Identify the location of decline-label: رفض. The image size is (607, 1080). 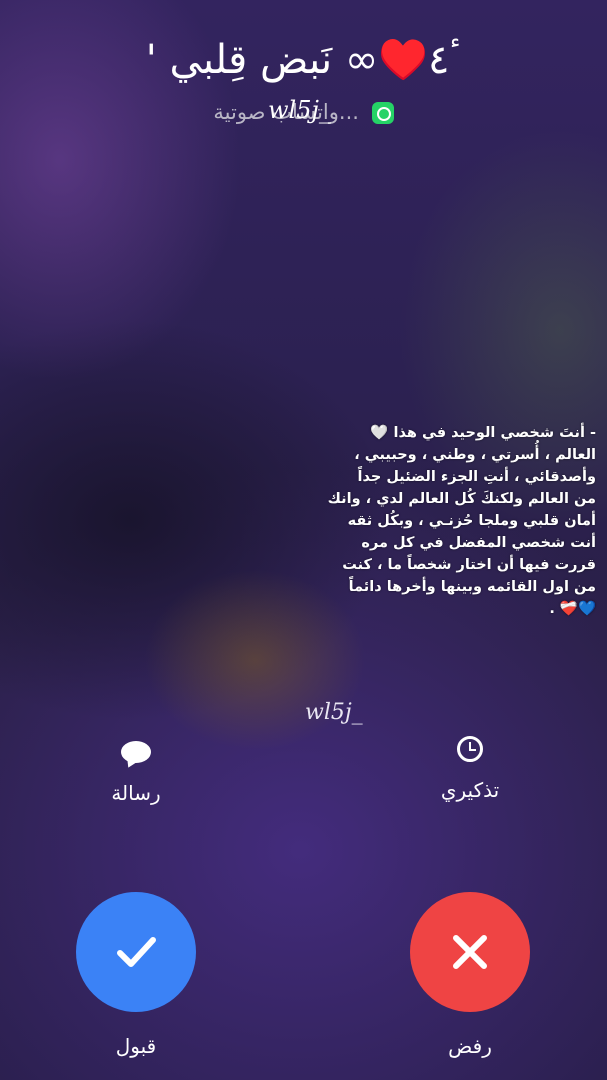
(470, 1046).